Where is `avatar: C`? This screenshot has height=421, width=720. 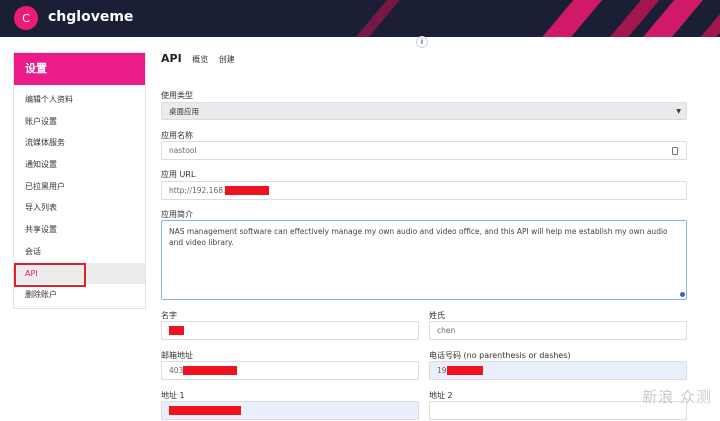 avatar: C is located at coordinates (26, 18).